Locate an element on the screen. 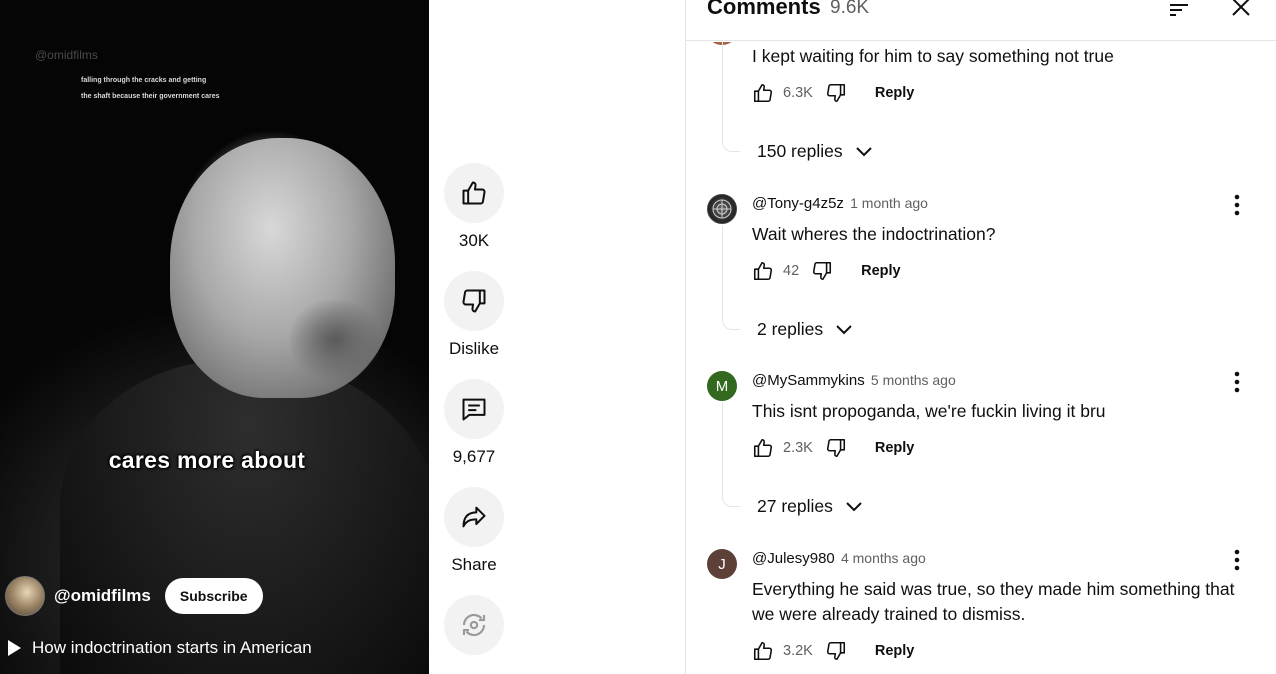 This screenshot has height=674, width=1276. video-title-link: How indoctrination starts in American is located at coordinates (160, 648).